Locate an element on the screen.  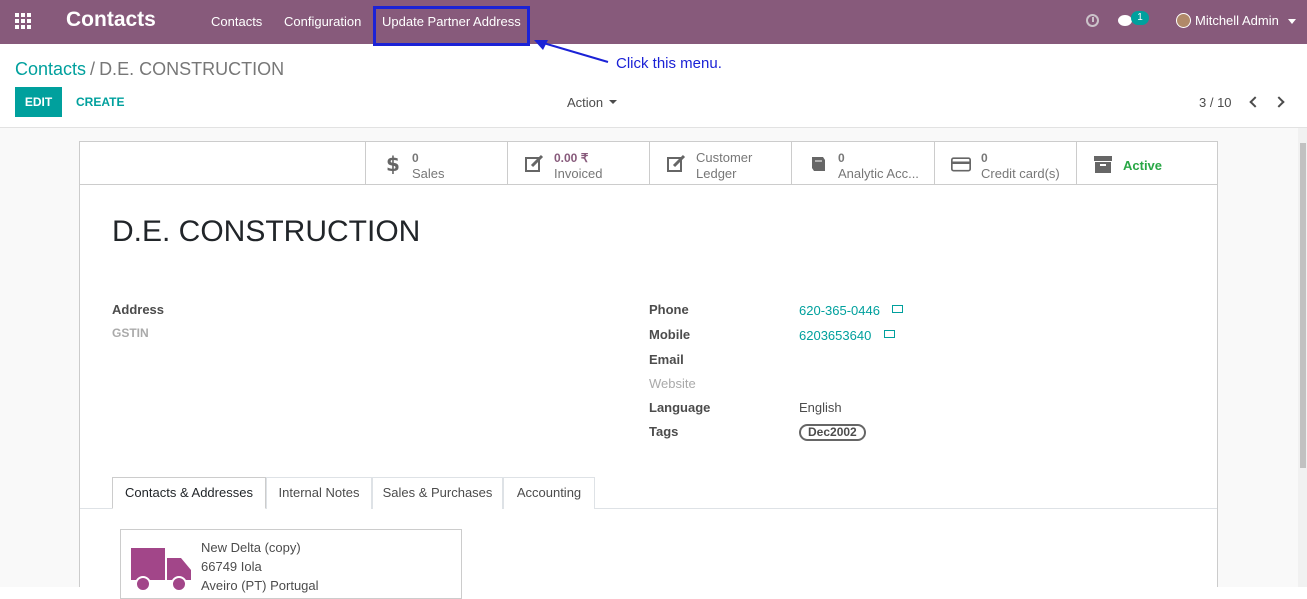
pager-next-icon is located at coordinates (1279, 102).